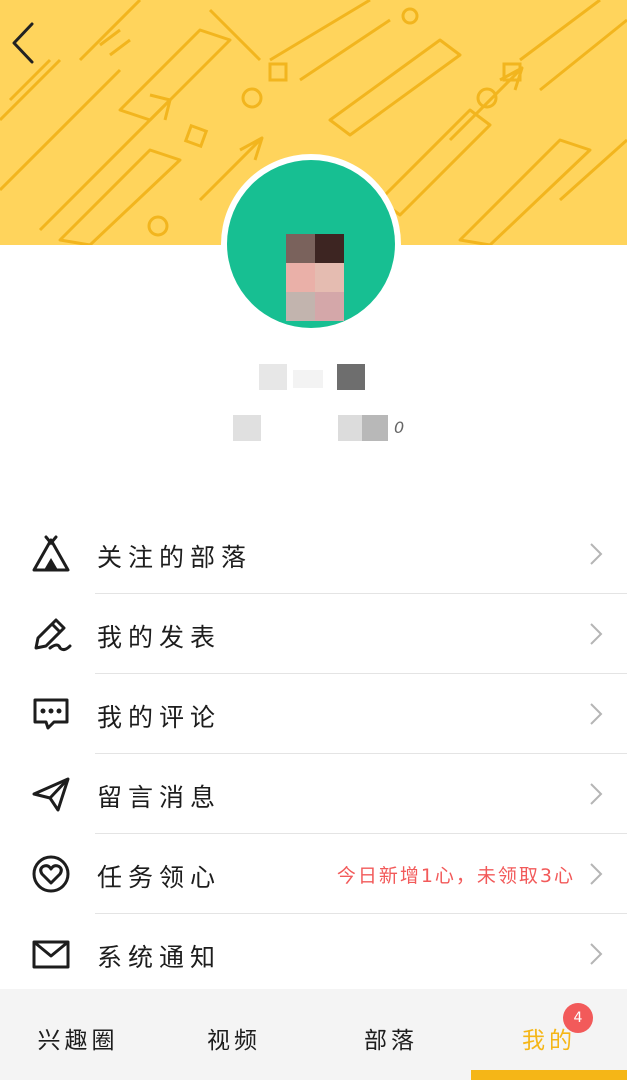 The height and width of the screenshot is (1080, 627). I want to click on tab-tribe: 部落, so click(391, 1034).